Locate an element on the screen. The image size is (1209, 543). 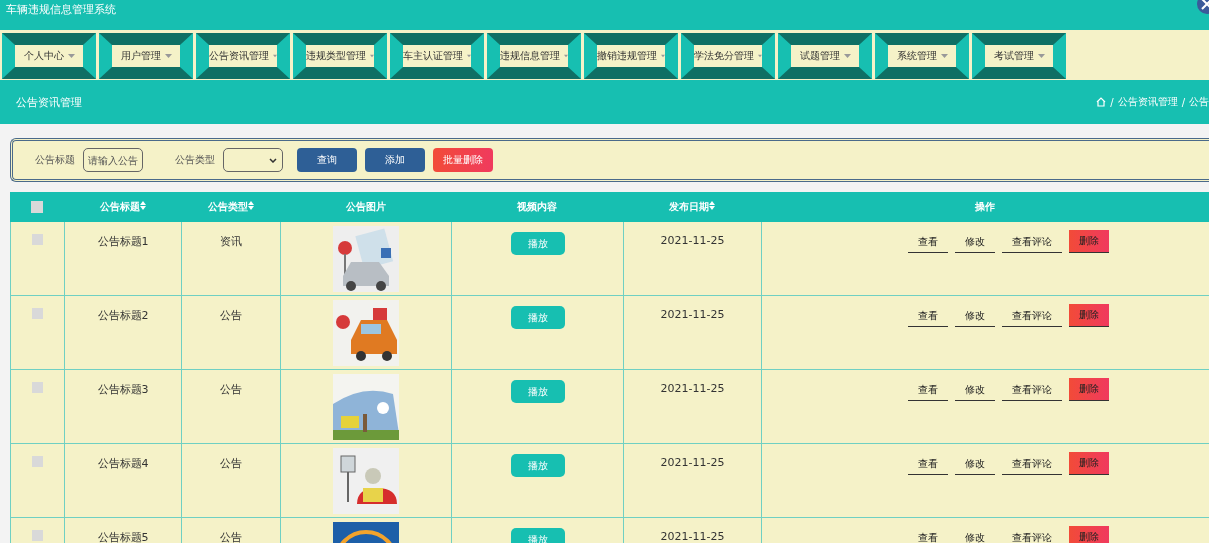
nav-menu-tab: 用户管理 is located at coordinates (146, 56).